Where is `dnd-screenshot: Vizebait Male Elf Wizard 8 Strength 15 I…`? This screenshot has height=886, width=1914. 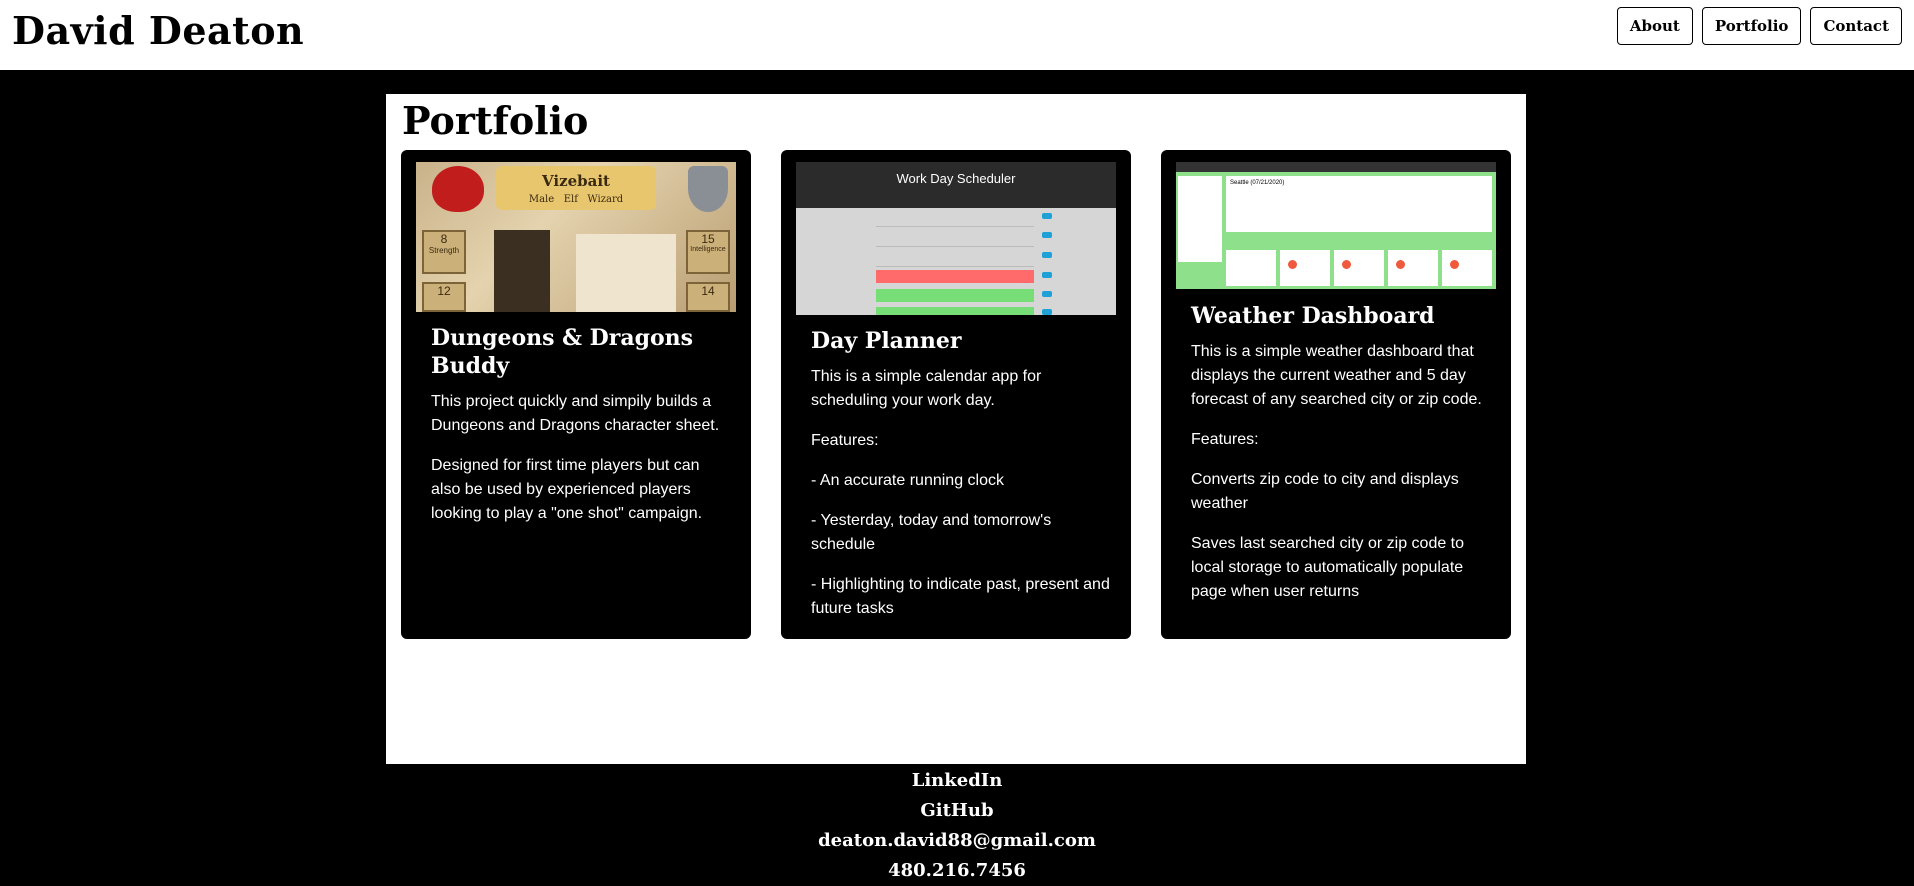 dnd-screenshot: Vizebait Male Elf Wizard 8 Strength 15 I… is located at coordinates (576, 237).